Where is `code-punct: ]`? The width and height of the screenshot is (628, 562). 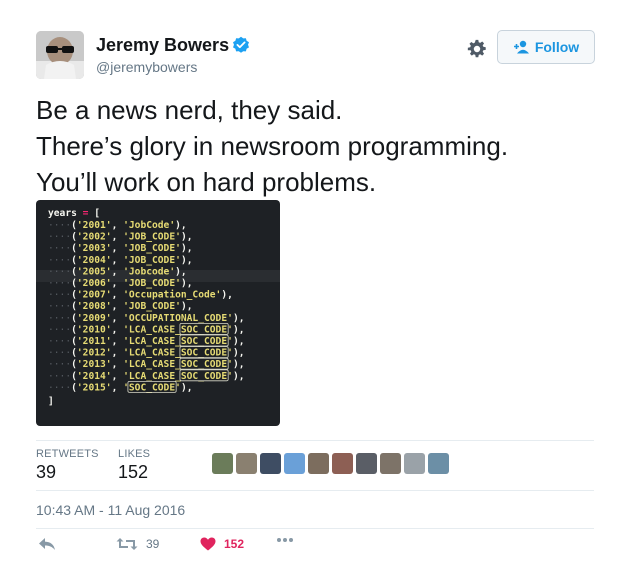 code-punct: ] is located at coordinates (51, 401).